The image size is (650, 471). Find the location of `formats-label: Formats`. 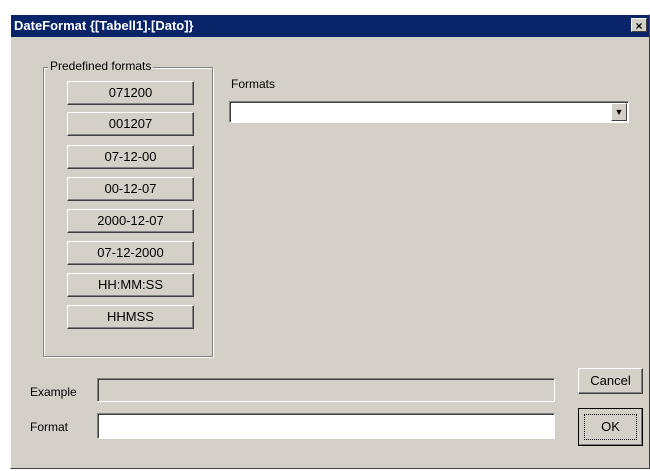

formats-label: Formats is located at coordinates (253, 84).